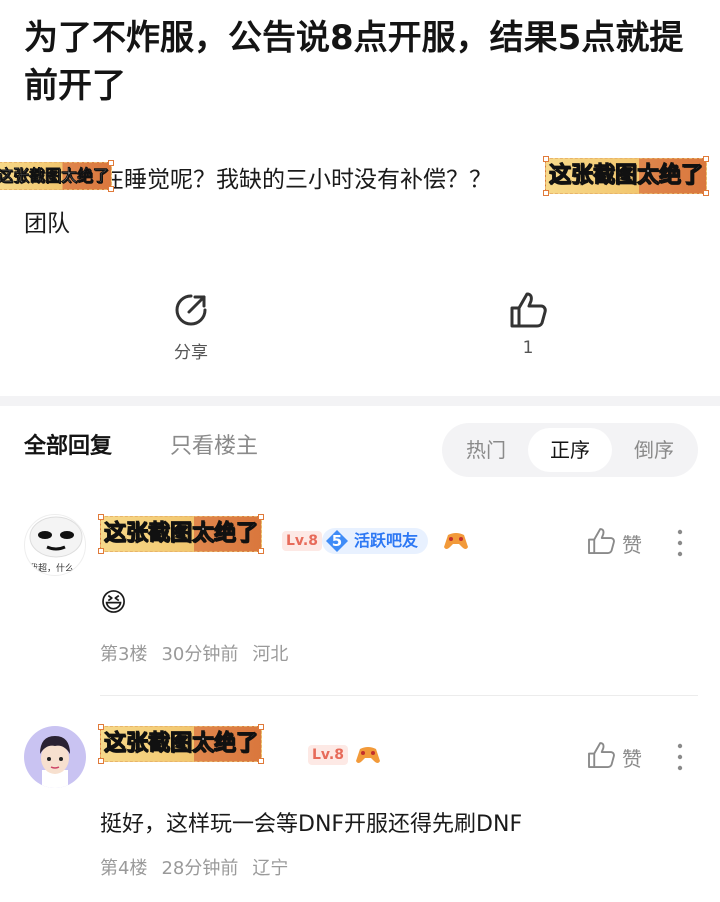 The image size is (720, 902). I want to click on share-button: 分享, so click(191, 326).